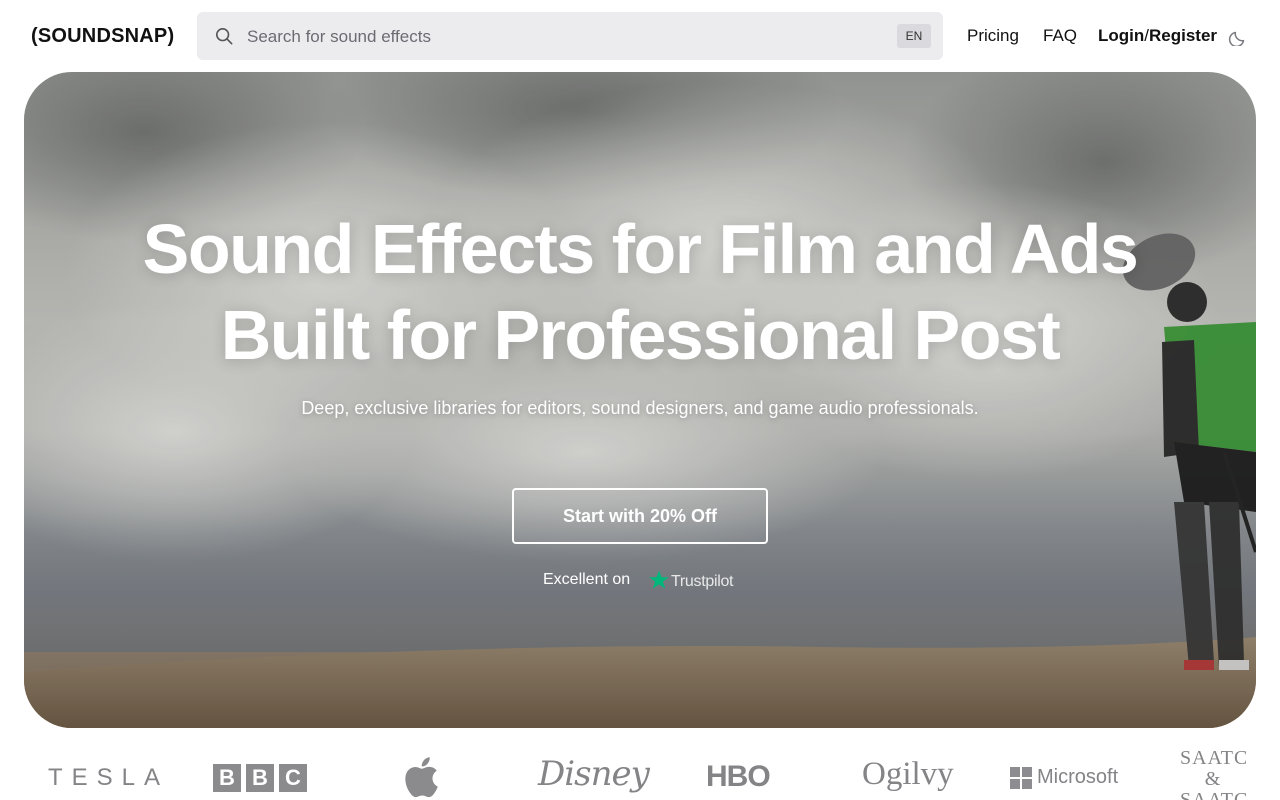 The width and height of the screenshot is (1280, 800). What do you see at coordinates (640, 516) in the screenshot?
I see `start-discount-button: Start with 20% Off` at bounding box center [640, 516].